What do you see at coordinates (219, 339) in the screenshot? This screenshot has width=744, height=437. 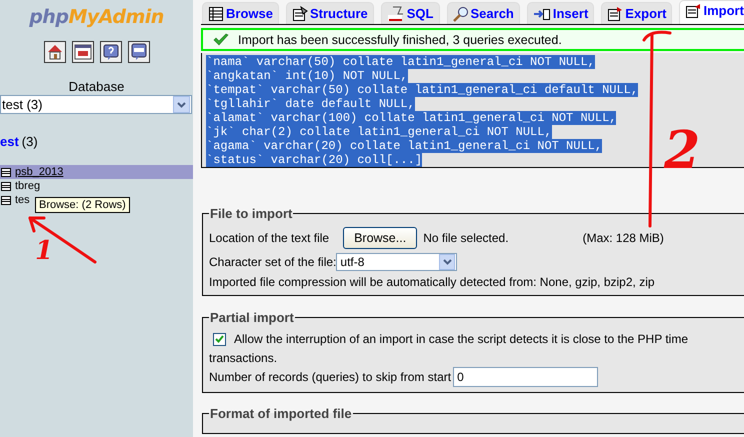 I see `checkbox` at bounding box center [219, 339].